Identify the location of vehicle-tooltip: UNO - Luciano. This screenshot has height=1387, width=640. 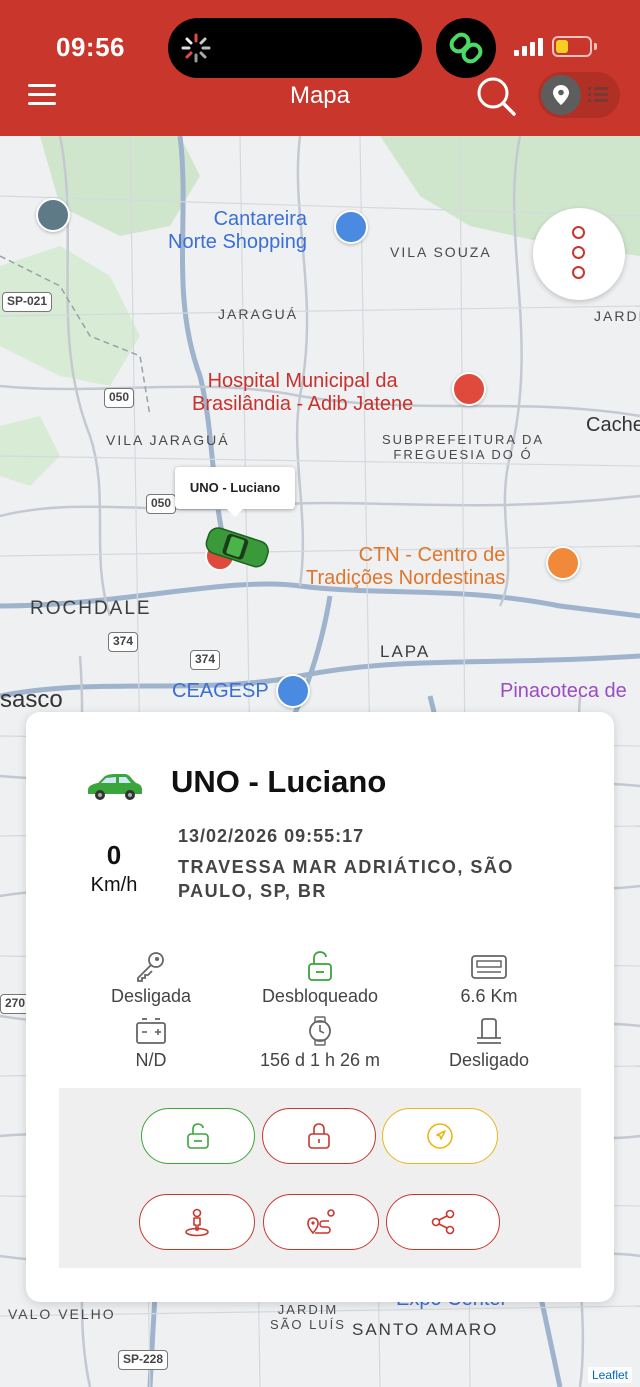
(235, 492).